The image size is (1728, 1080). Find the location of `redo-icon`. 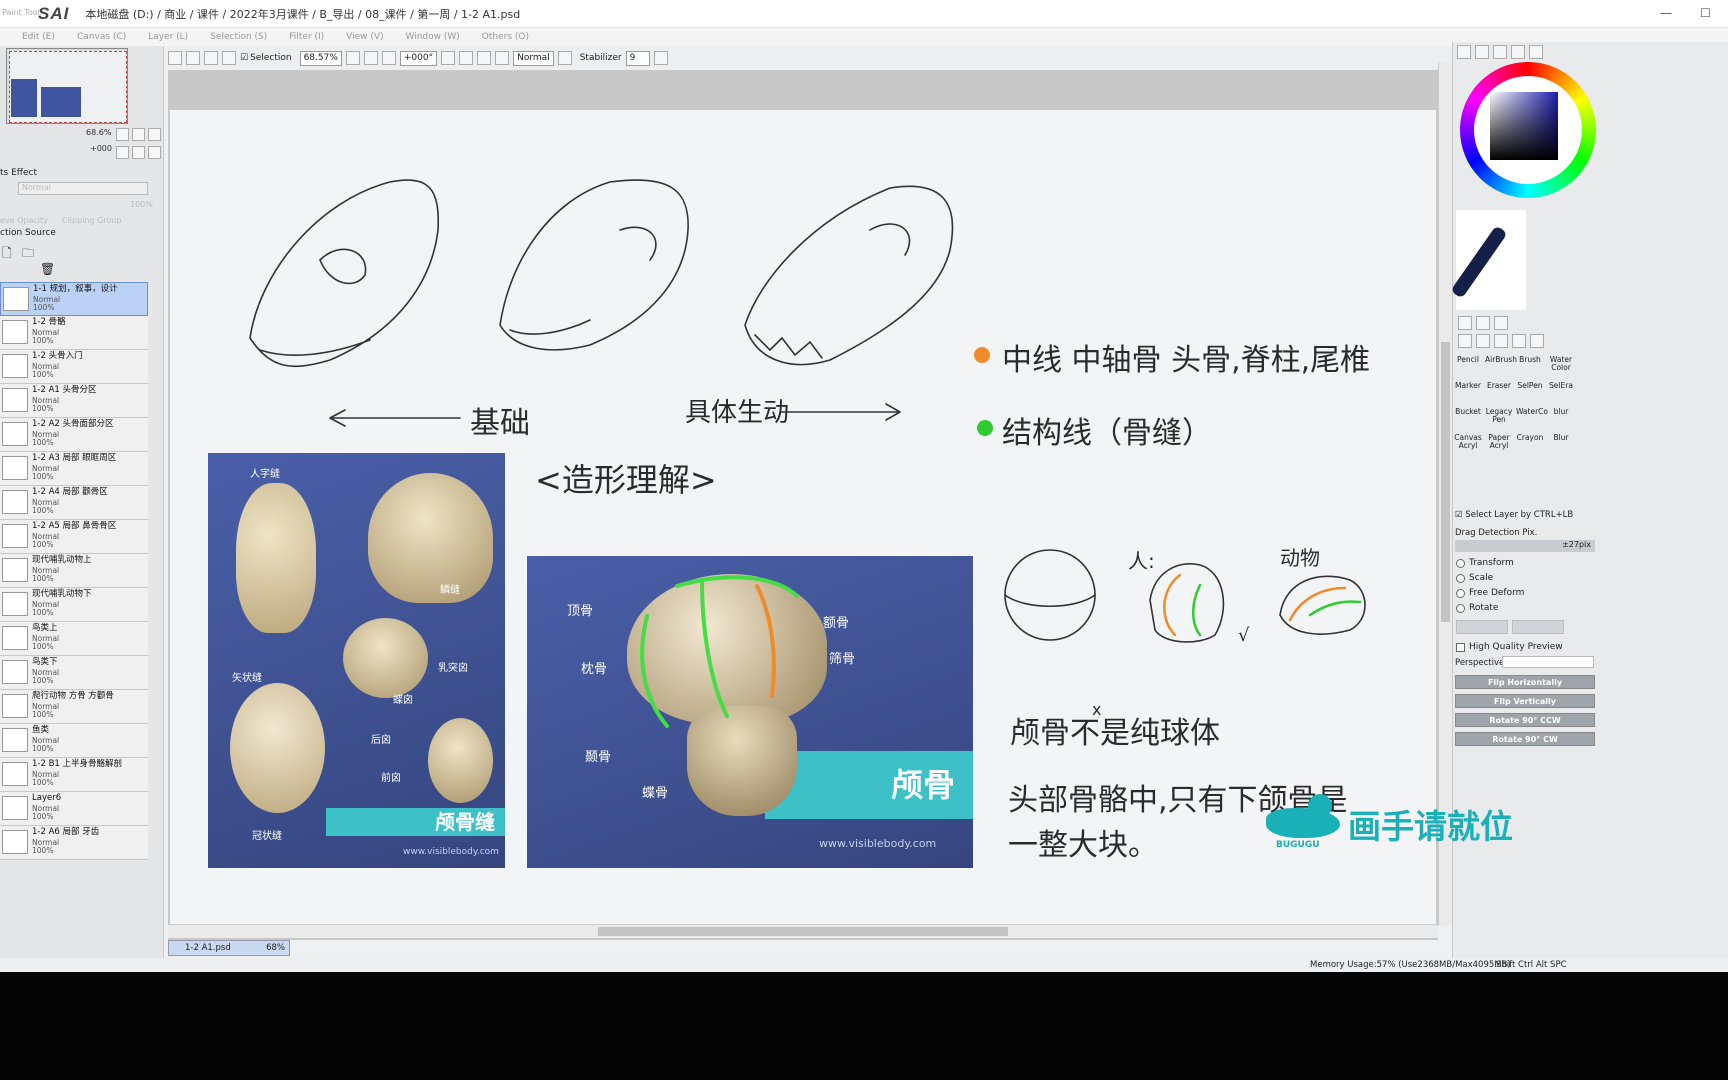

redo-icon is located at coordinates (193, 58).